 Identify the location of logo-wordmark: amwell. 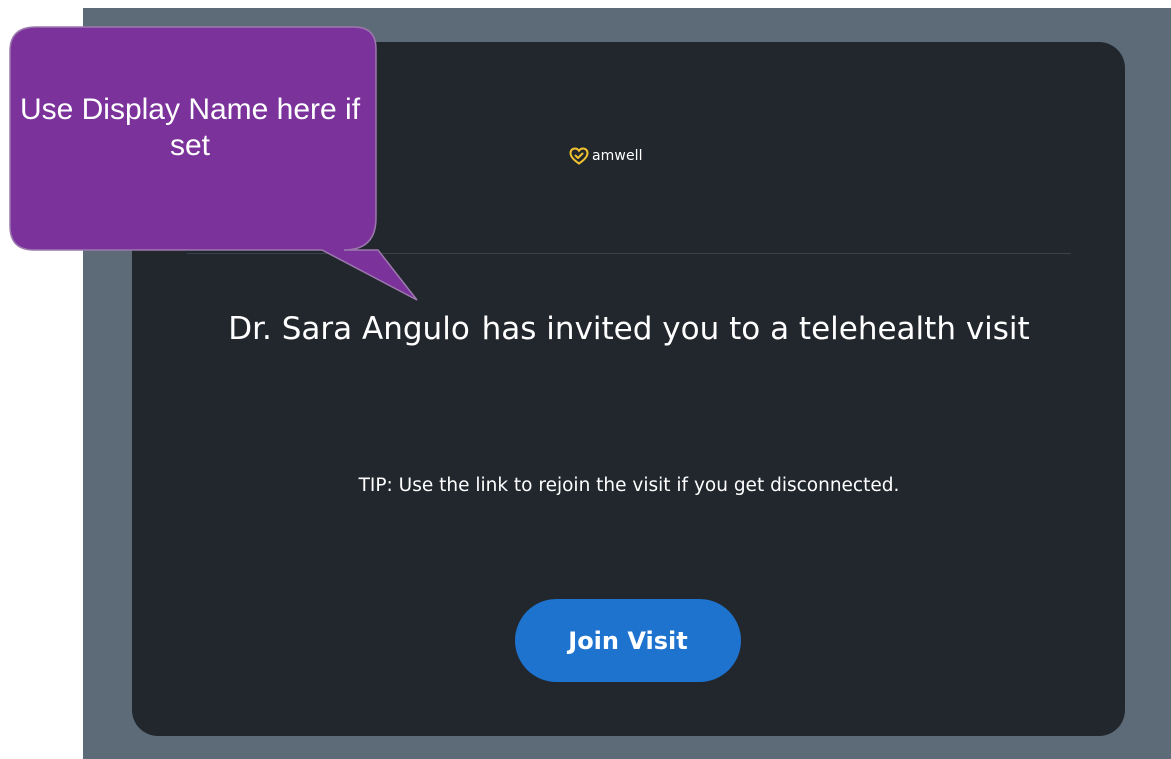
(617, 156).